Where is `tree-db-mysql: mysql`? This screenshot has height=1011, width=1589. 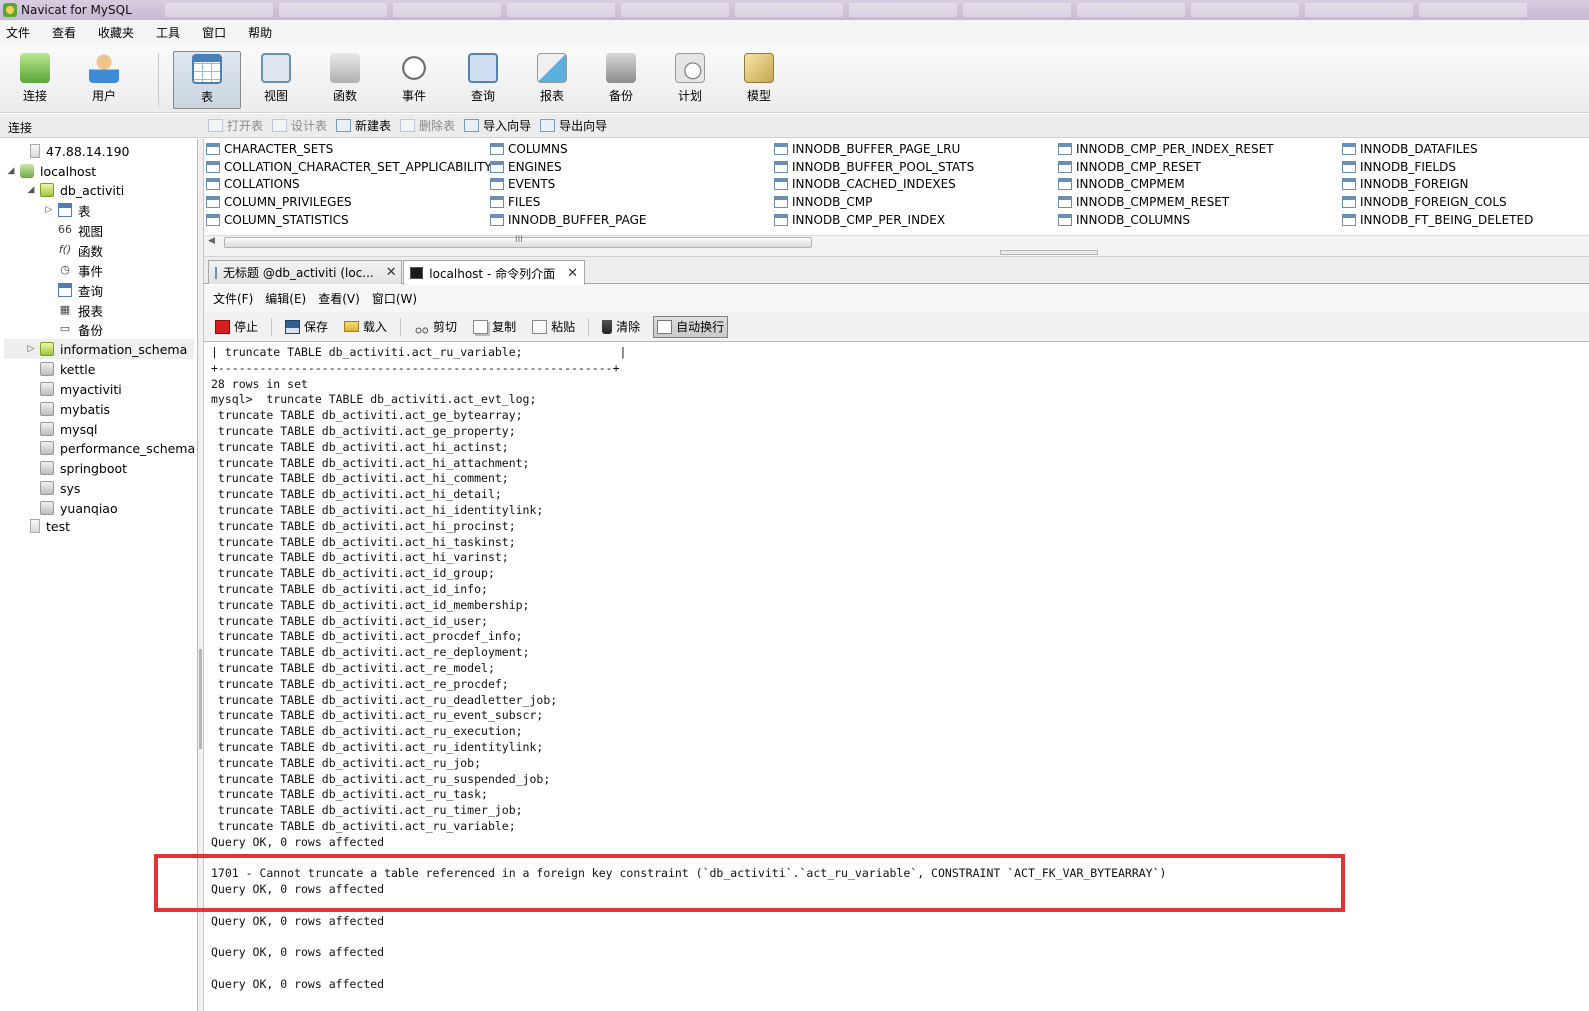 tree-db-mysql: mysql is located at coordinates (69, 429).